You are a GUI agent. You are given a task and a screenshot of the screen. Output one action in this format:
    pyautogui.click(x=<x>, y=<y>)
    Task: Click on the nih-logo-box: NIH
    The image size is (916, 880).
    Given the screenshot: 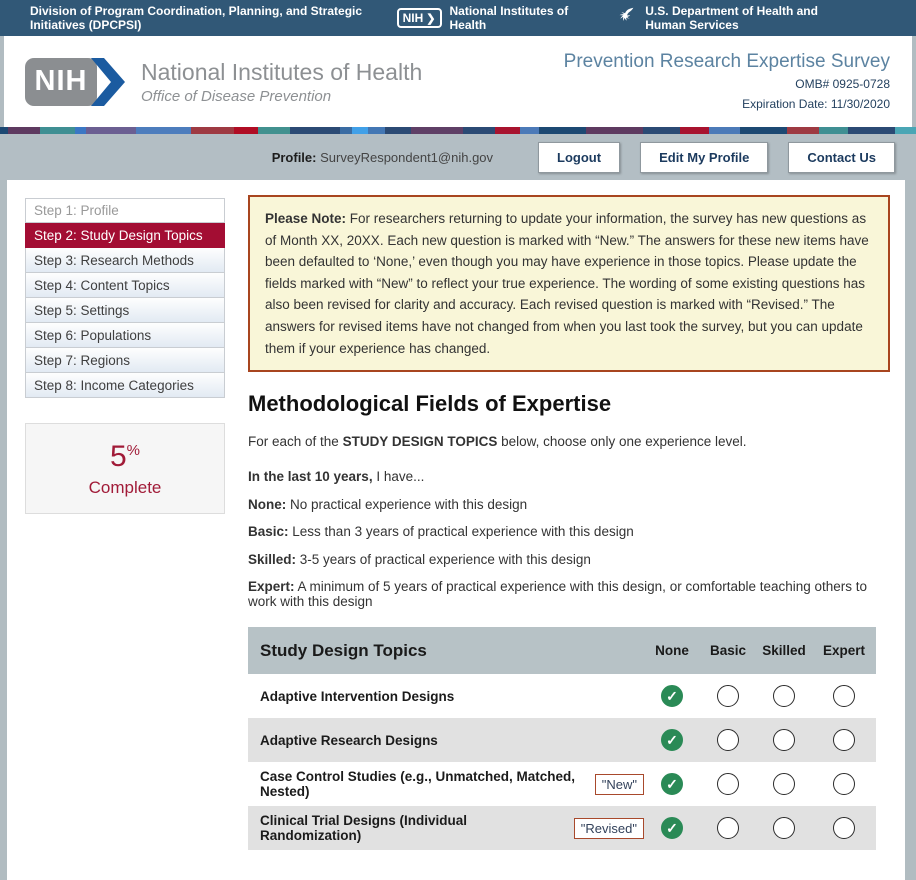 What is the action you would take?
    pyautogui.click(x=61, y=81)
    